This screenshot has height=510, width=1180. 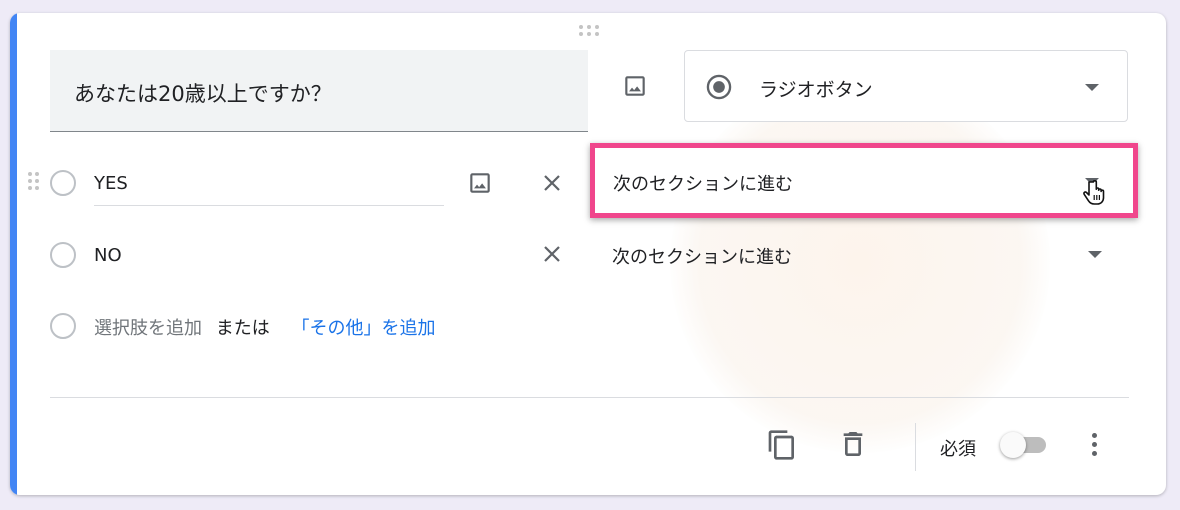 I want to click on question-type-dropdown: ラジオボタン, so click(x=906, y=86).